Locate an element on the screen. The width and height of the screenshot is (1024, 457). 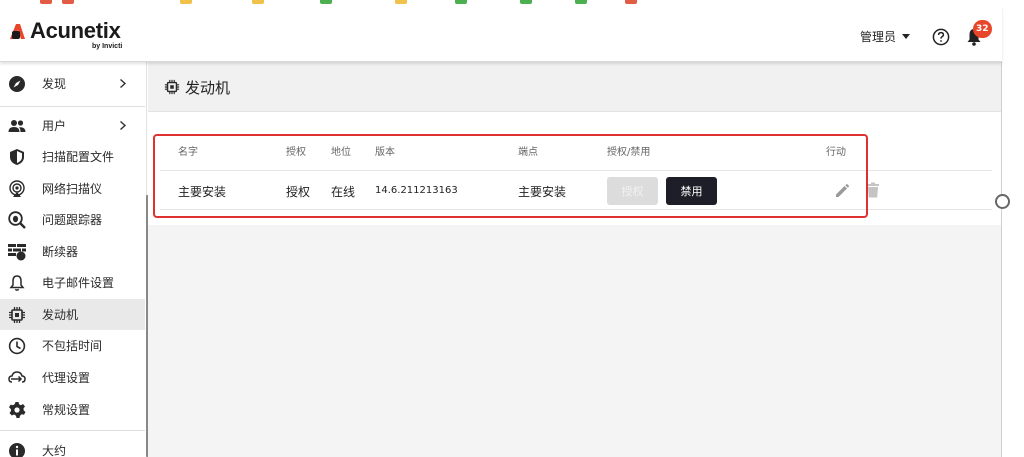
column-header-authorization: 授权 is located at coordinates (296, 152).